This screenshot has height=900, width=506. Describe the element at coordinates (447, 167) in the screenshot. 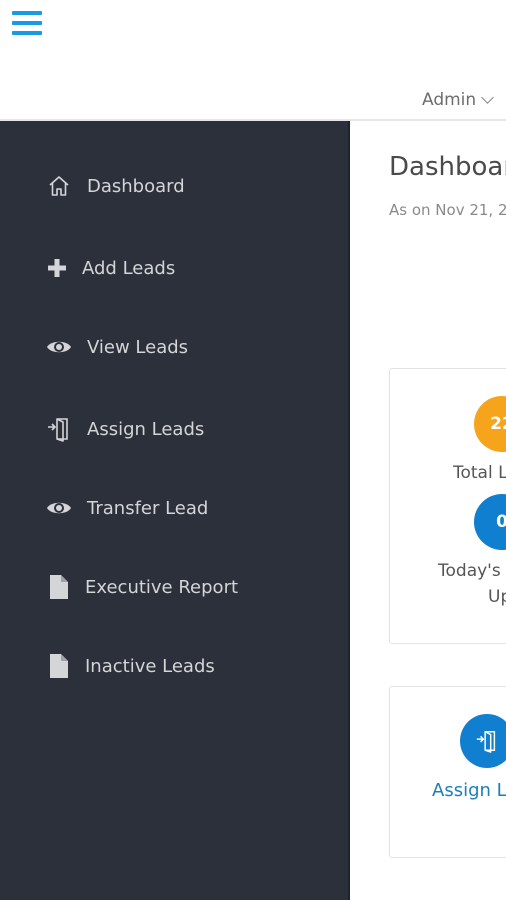

I see `page-title: Dashboar` at that location.